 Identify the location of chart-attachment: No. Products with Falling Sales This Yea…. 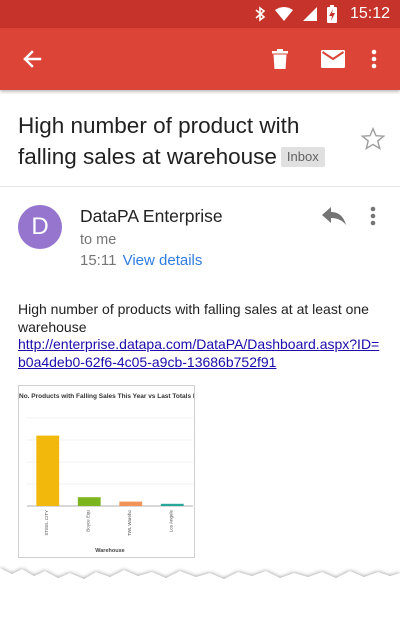
(106, 471).